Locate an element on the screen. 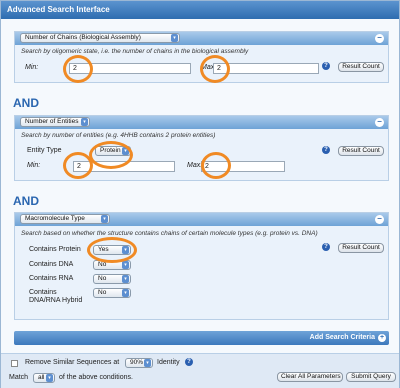  contains-protein-select: Yes ▾ is located at coordinates (112, 250).